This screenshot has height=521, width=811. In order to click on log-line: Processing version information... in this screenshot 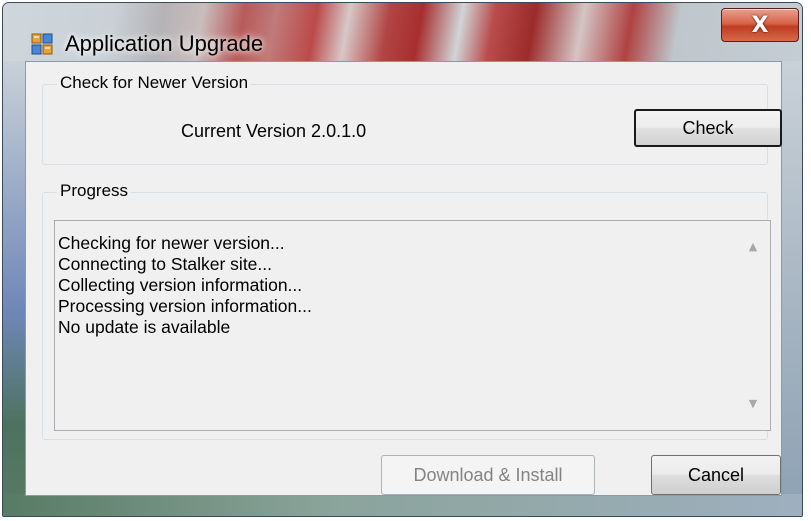, I will do `click(185, 306)`.